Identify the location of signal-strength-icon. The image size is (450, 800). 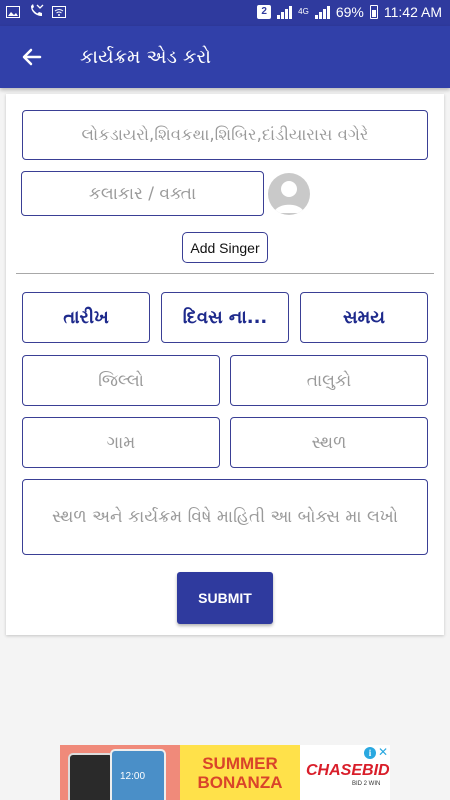
(322, 12).